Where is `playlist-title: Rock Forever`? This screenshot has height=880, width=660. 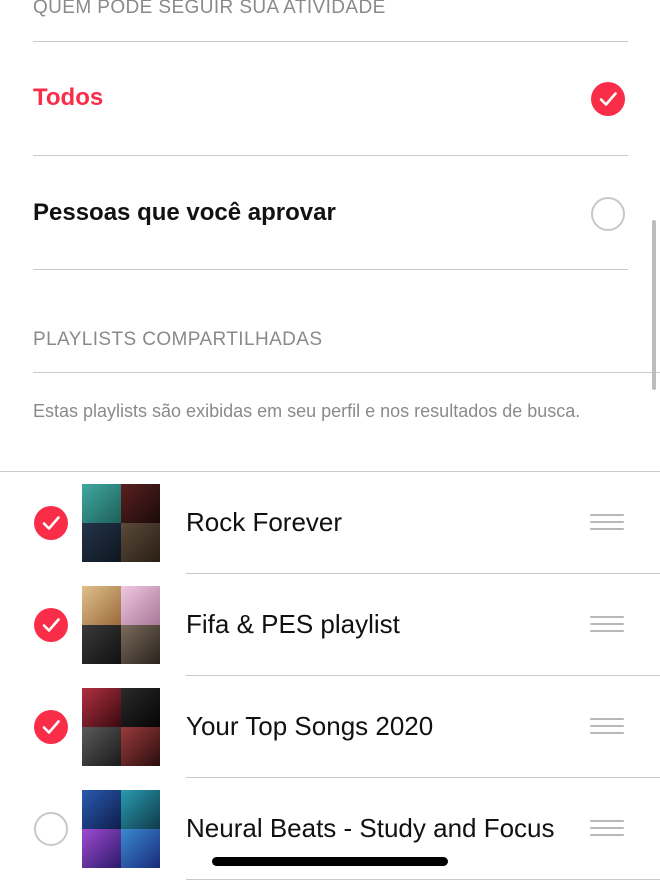
playlist-title: Rock Forever is located at coordinates (264, 522).